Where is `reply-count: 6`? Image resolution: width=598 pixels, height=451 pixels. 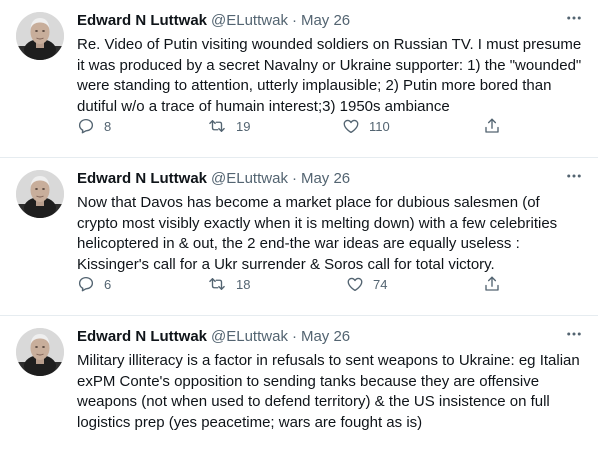 reply-count: 6 is located at coordinates (108, 284).